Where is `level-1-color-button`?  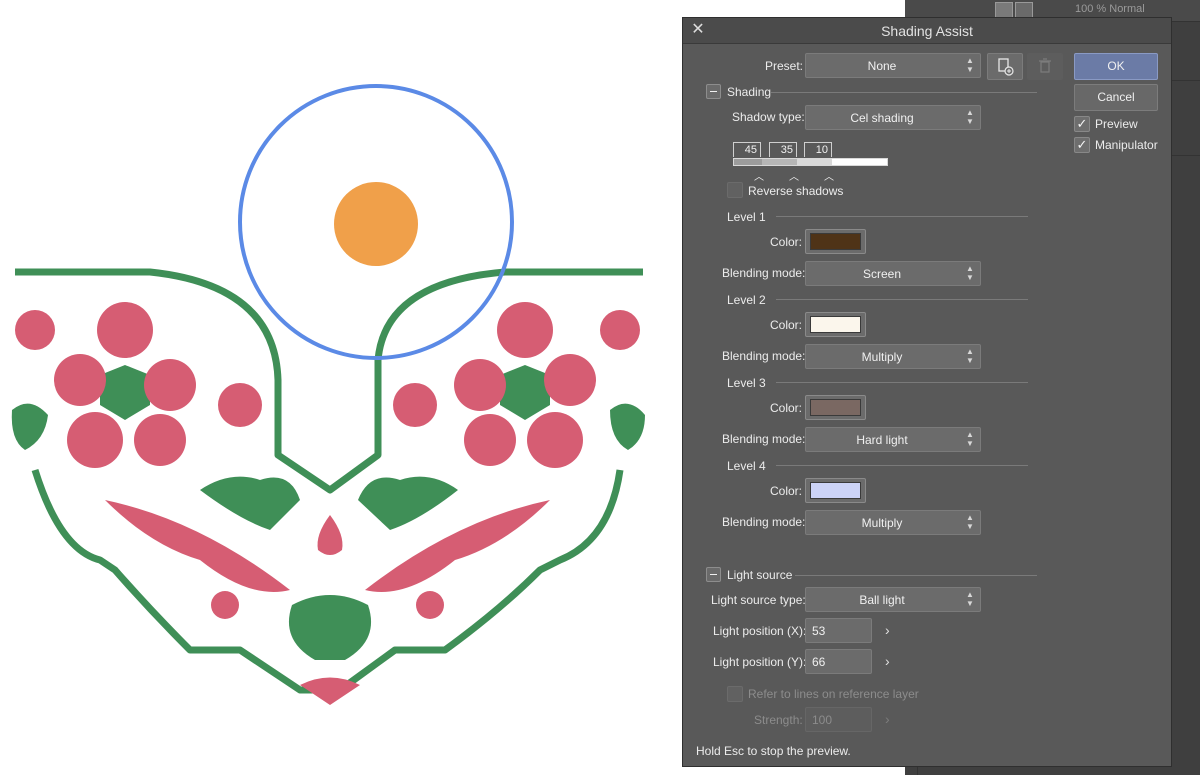 level-1-color-button is located at coordinates (835, 241).